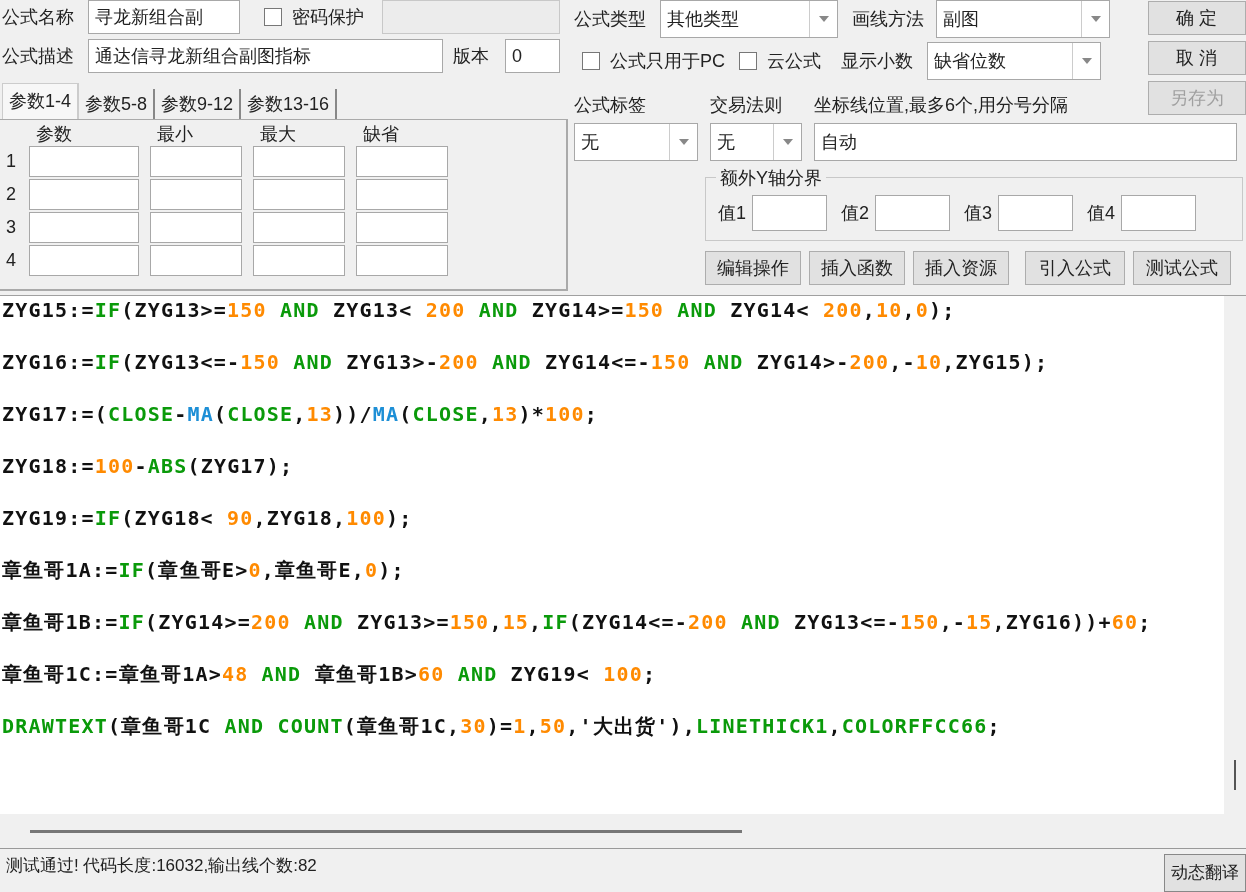  What do you see at coordinates (208, 518) in the screenshot?
I see `code-line: ZYG19:=IF(ZYG18< 90,ZYG18,100);` at bounding box center [208, 518].